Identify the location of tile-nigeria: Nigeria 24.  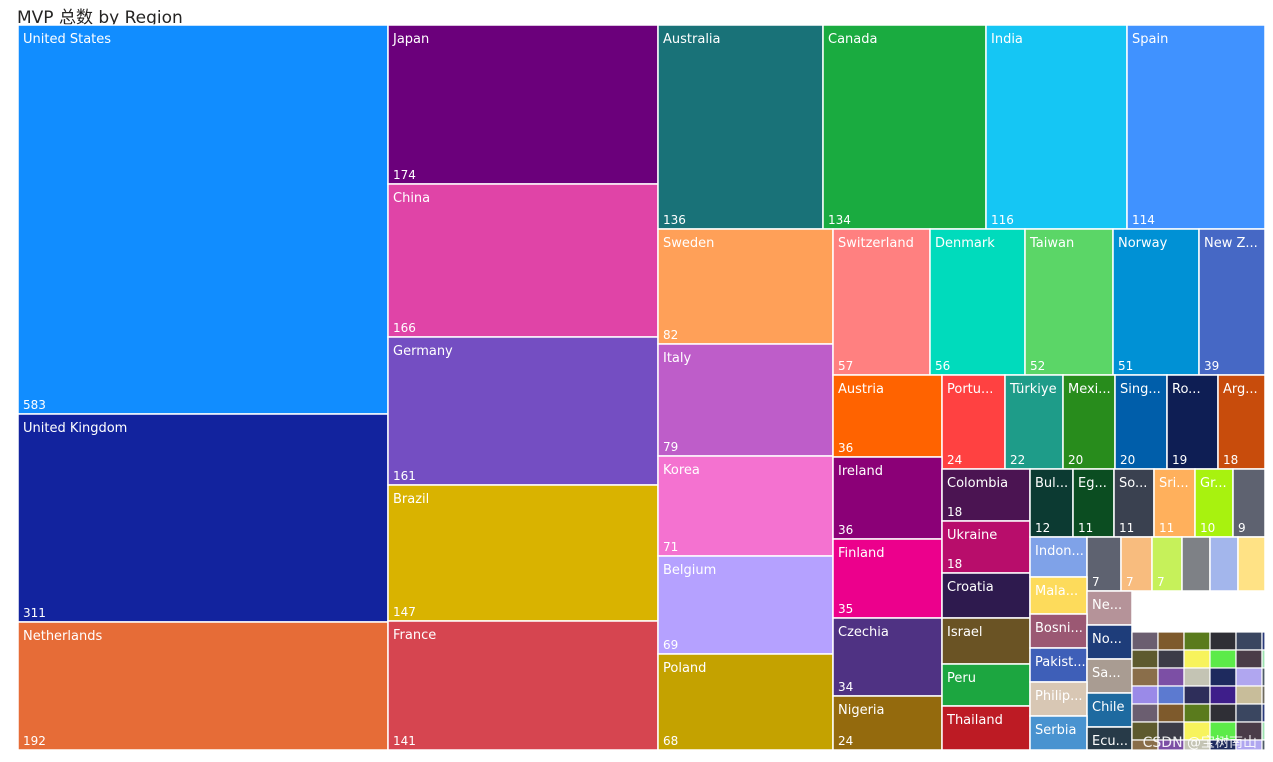
(887, 723).